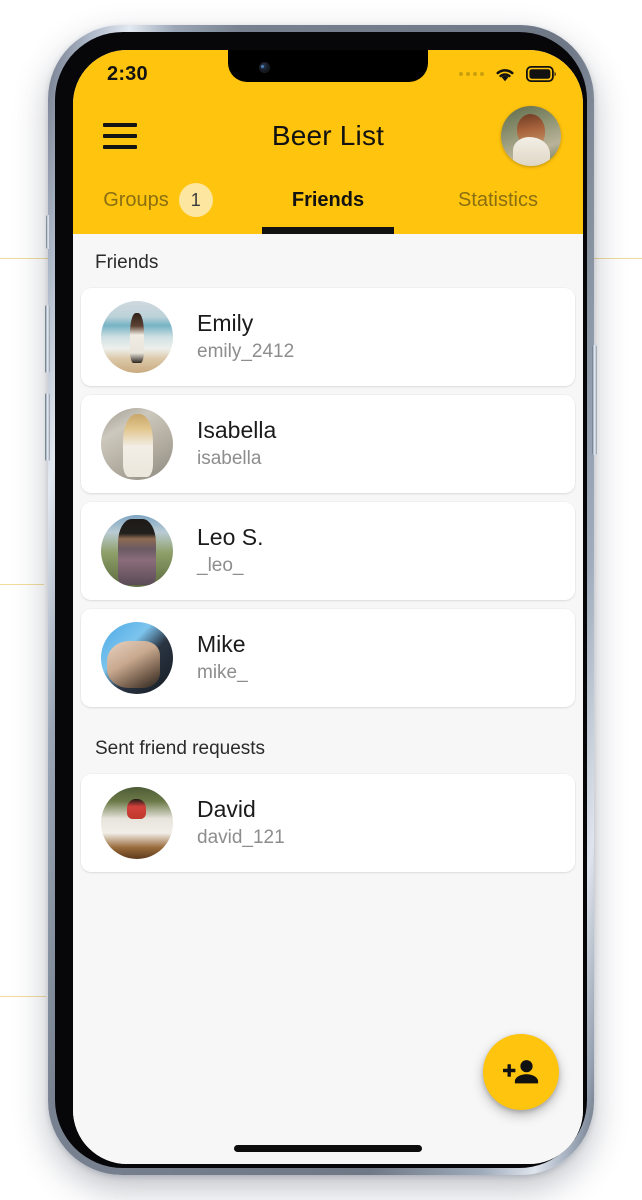  Describe the element at coordinates (328, 658) in the screenshot. I see `list-item: Mike mike_` at that location.